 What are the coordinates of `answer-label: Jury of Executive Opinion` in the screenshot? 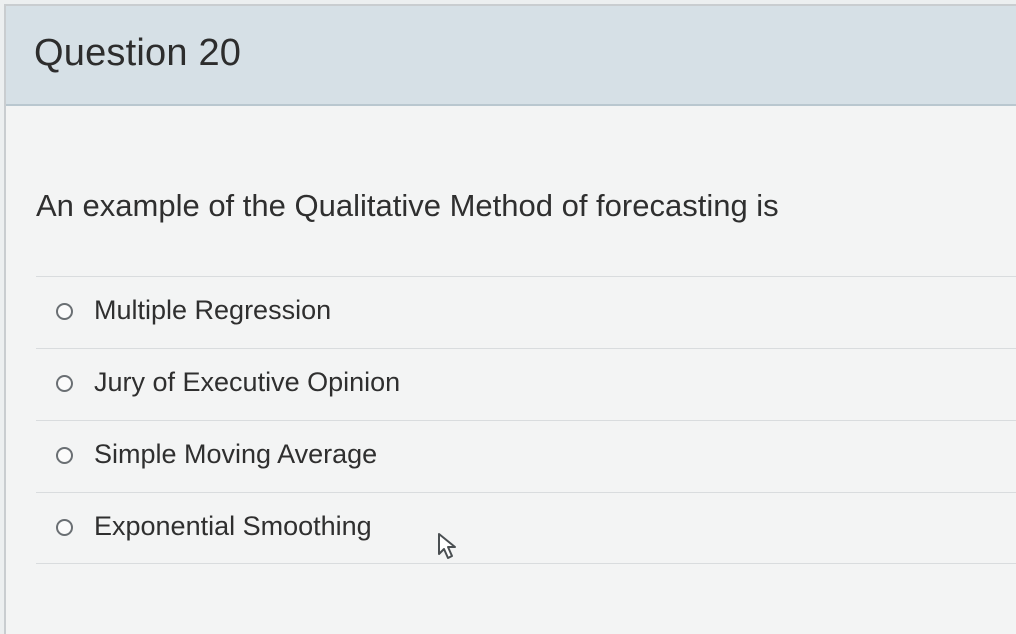 It's located at (247, 382).